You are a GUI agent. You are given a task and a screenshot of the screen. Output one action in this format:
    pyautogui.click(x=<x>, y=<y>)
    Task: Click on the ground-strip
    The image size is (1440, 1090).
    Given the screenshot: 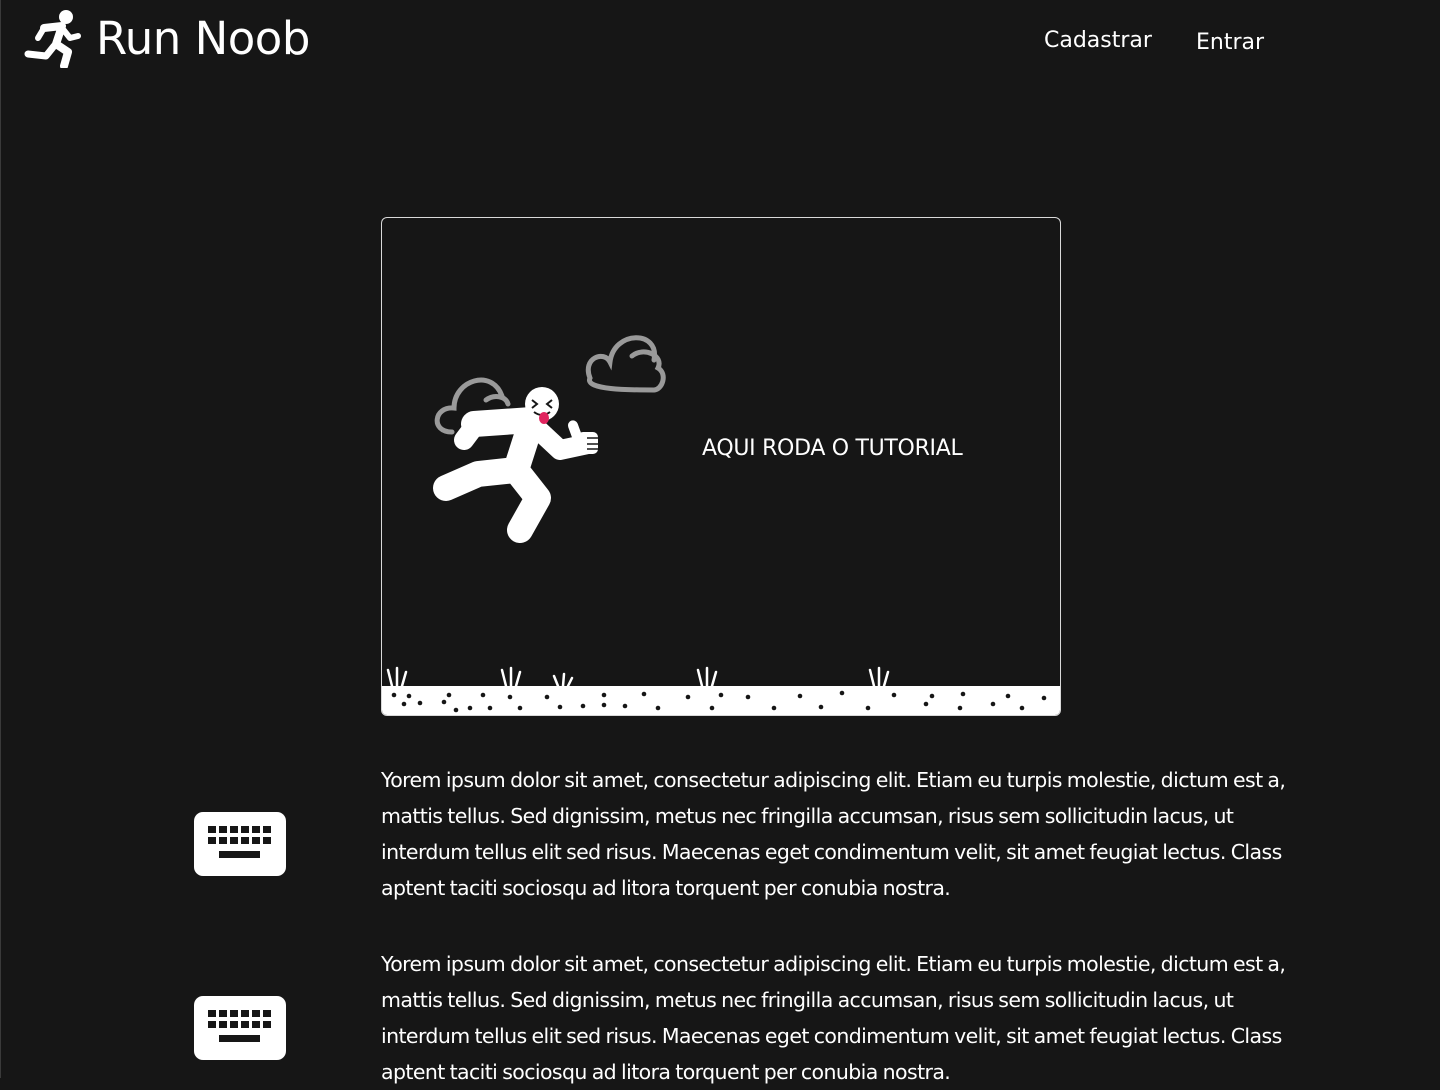 What is the action you would take?
    pyautogui.click(x=721, y=700)
    